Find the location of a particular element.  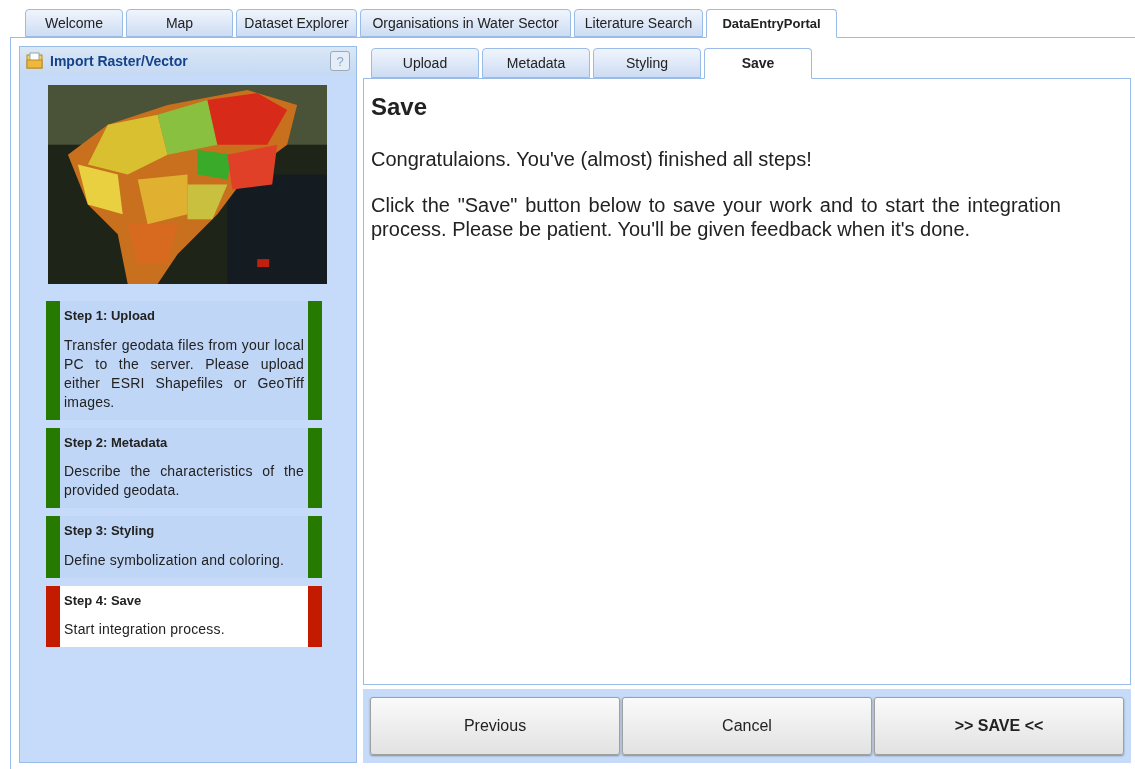

wizard-tab: Metadata is located at coordinates (536, 63).